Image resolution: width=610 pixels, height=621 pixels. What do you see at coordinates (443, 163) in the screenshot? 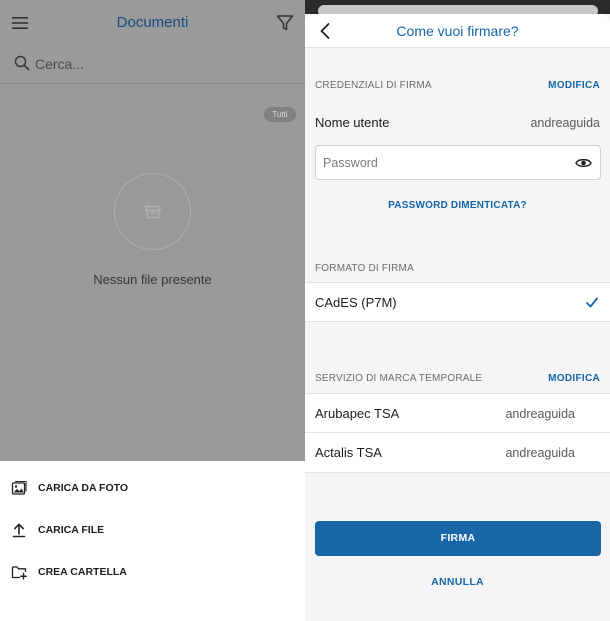
I see `password-input` at bounding box center [443, 163].